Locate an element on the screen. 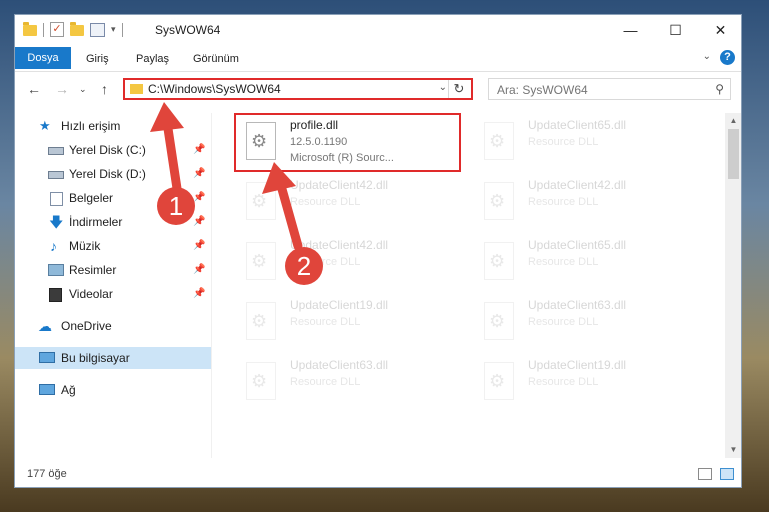  sidebar-item-onedrive: ☁ OneDrive is located at coordinates (113, 326).